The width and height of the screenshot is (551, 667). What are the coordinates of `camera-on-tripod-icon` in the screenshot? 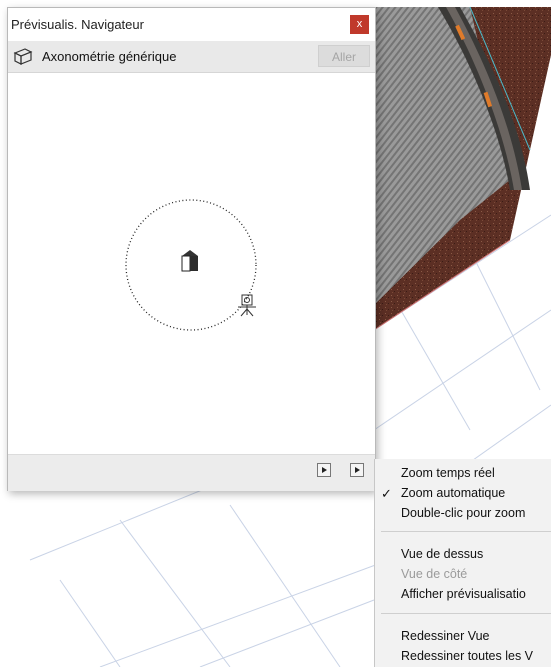 It's located at (247, 305).